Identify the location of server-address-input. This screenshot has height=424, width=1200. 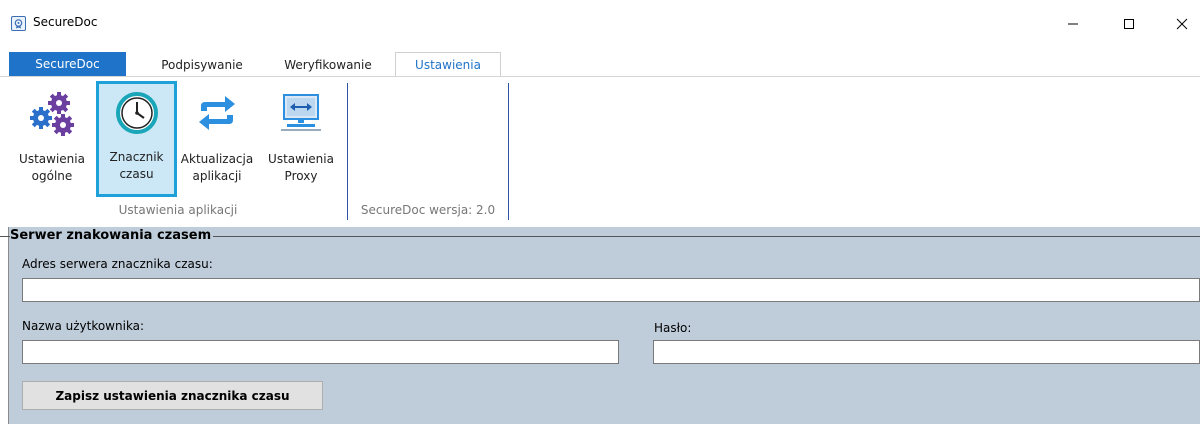
(611, 290).